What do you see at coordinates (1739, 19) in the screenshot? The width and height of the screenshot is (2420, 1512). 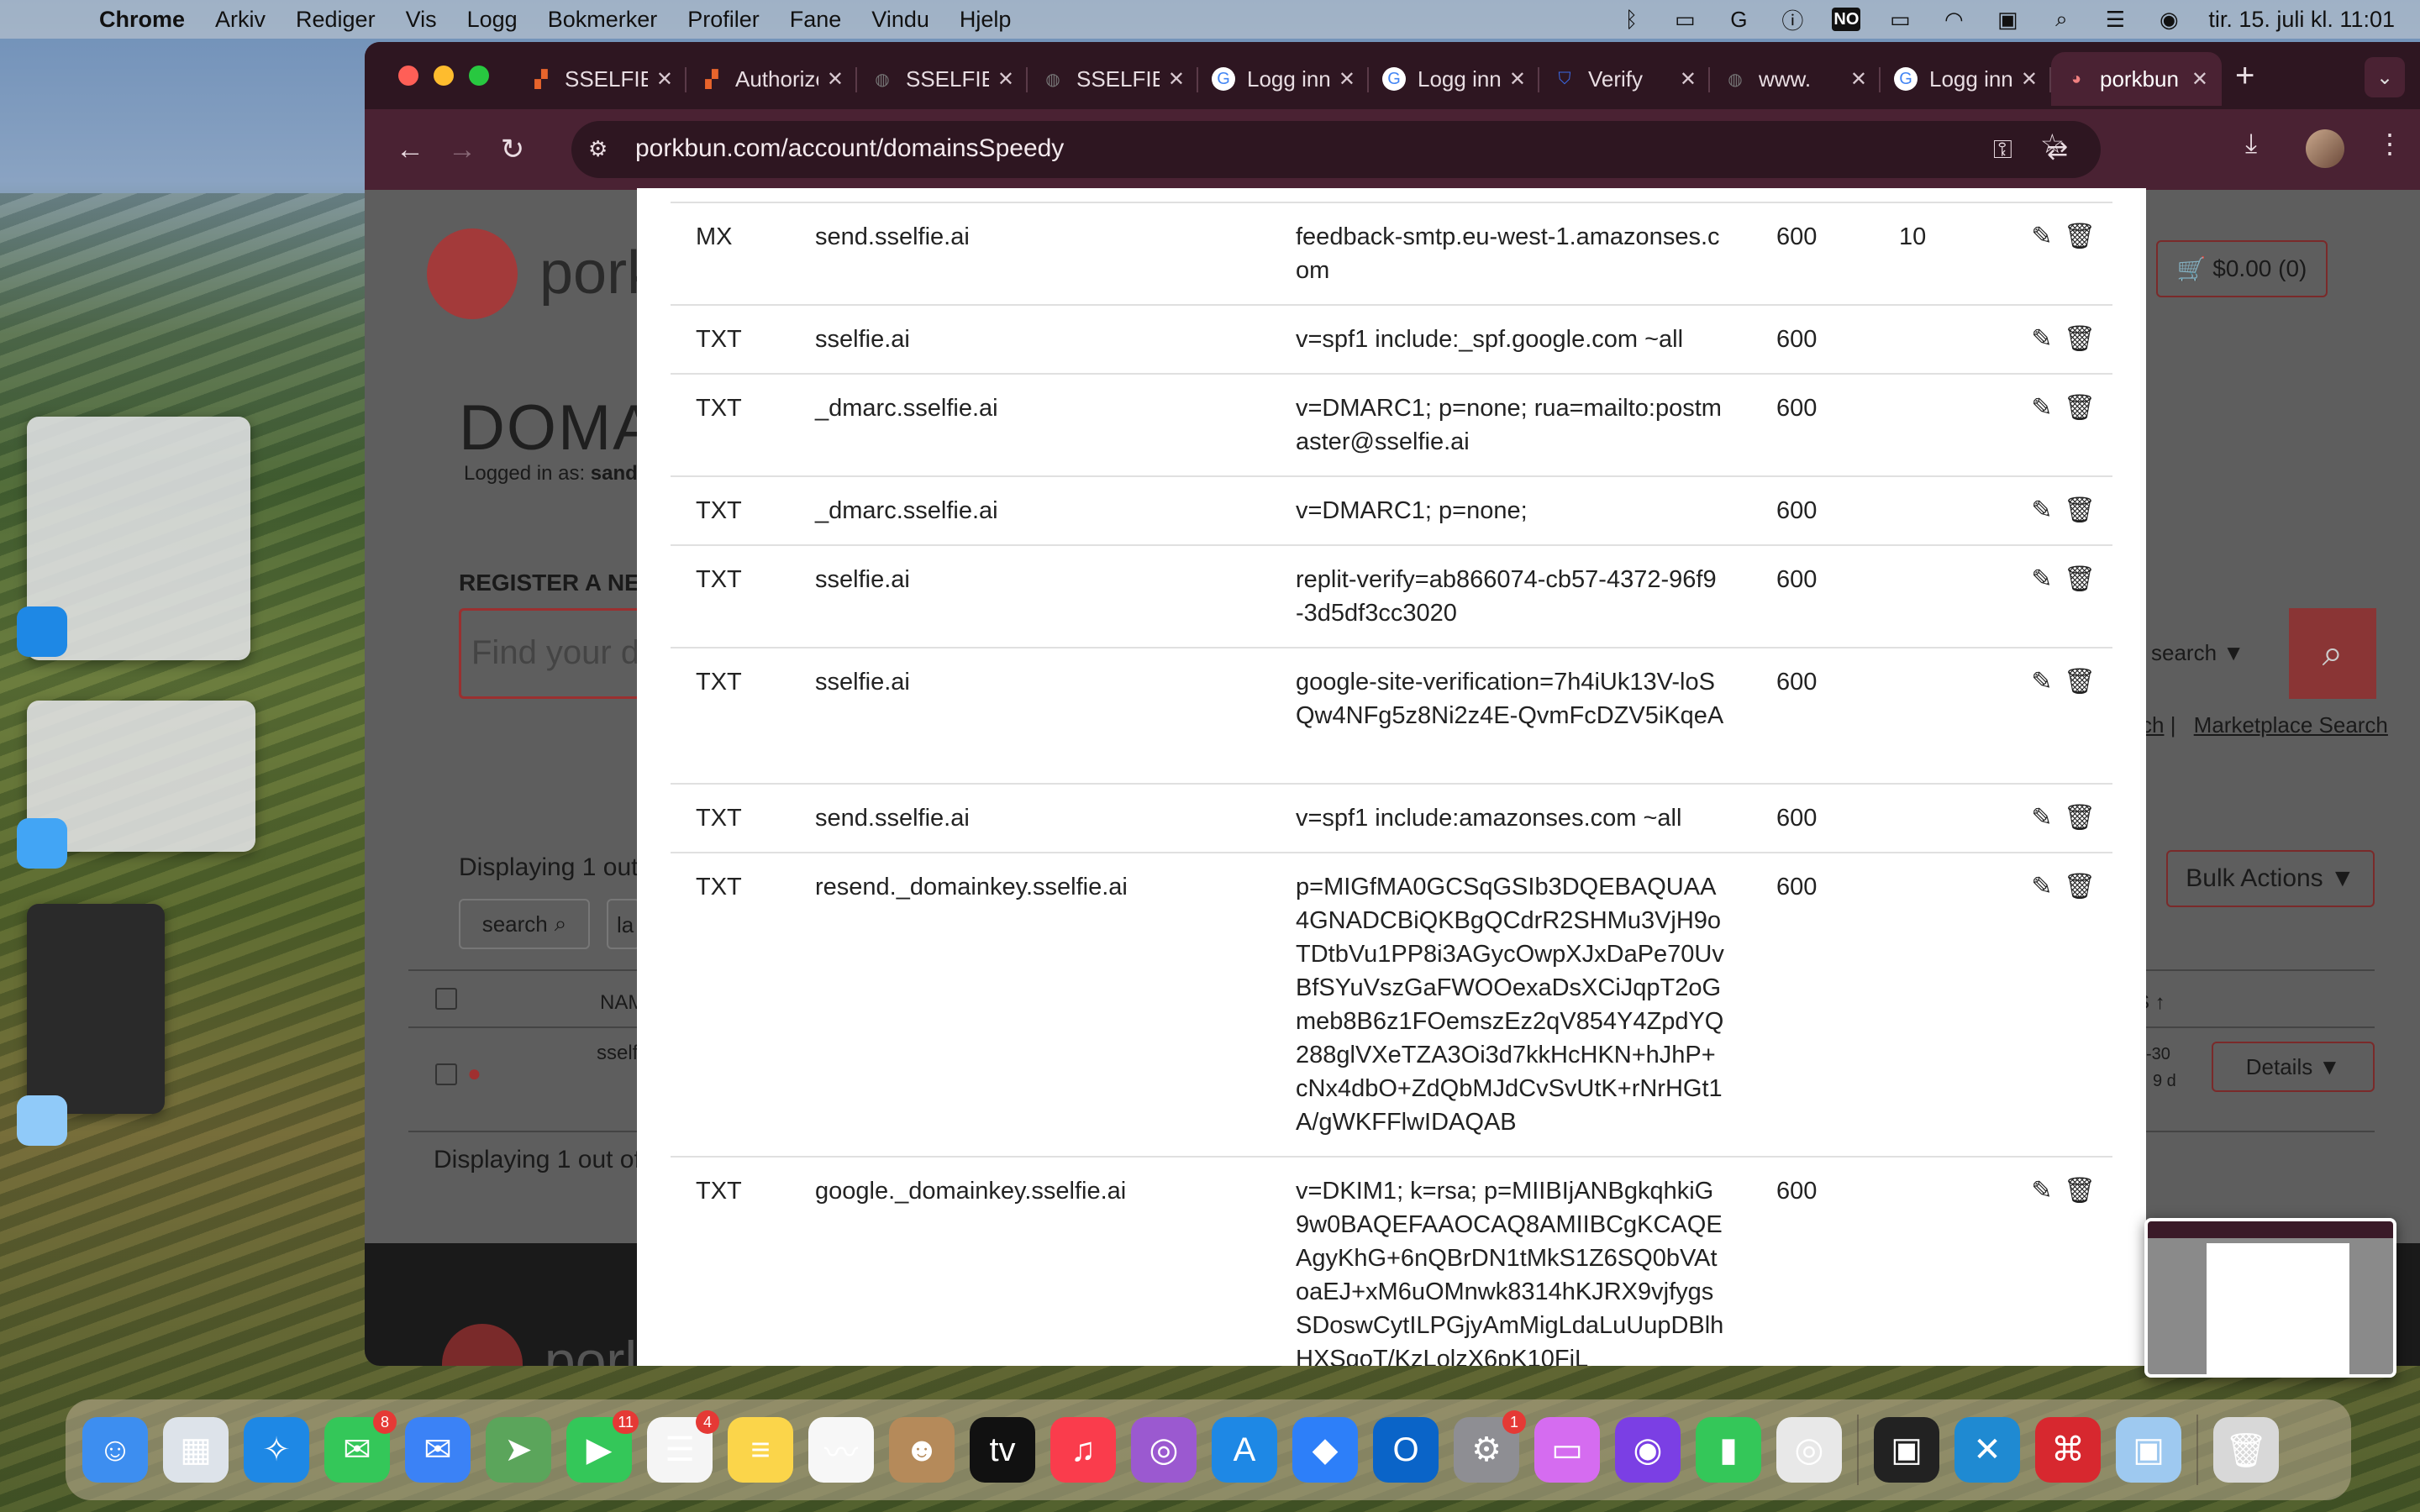 I see `grammarly-icon: G` at bounding box center [1739, 19].